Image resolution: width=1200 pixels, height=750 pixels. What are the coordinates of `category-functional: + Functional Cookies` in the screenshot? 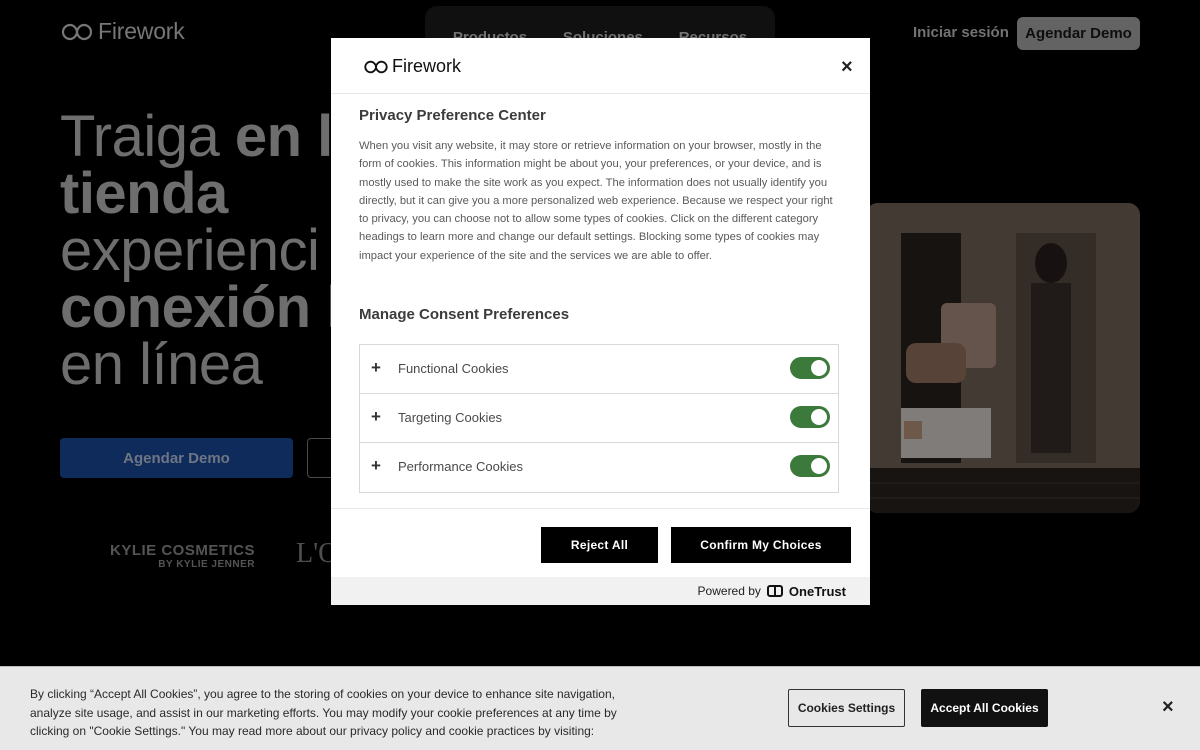 It's located at (599, 369).